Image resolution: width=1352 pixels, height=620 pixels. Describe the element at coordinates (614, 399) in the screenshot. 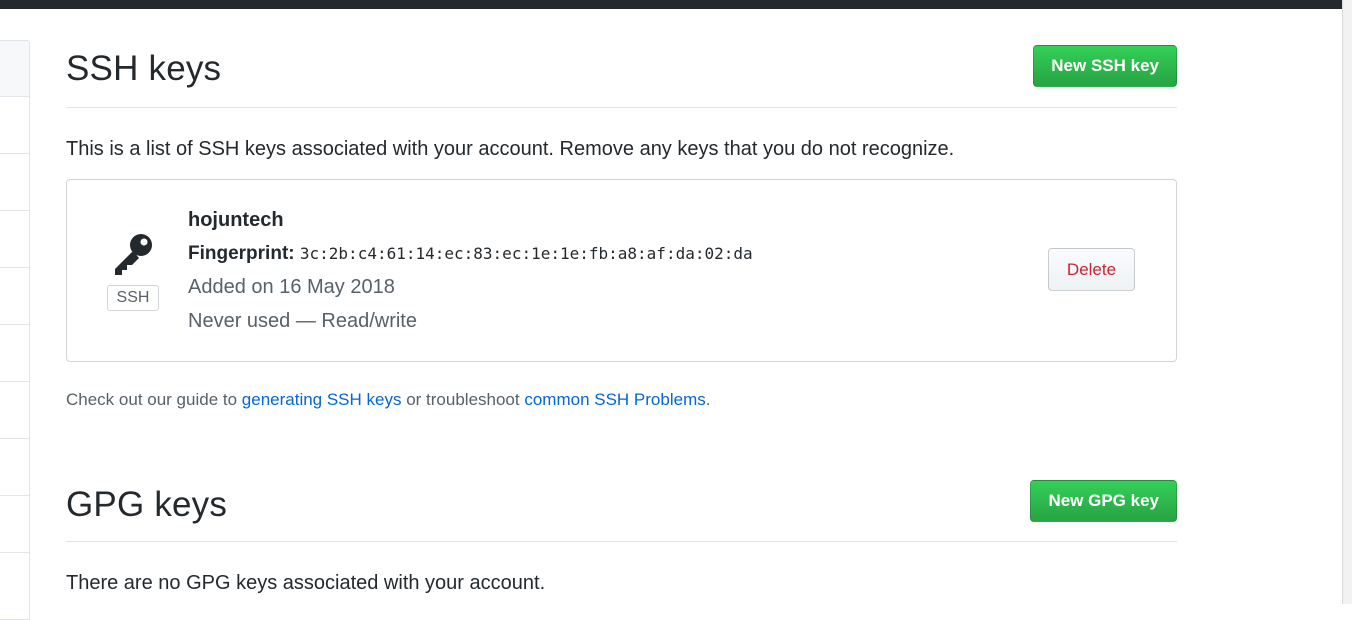

I see `common-ssh-problems-link: common SSH Problems` at that location.